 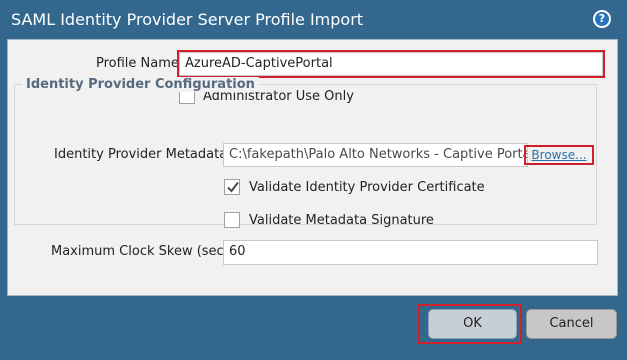 I want to click on clock-skew-input: 60, so click(x=410, y=252).